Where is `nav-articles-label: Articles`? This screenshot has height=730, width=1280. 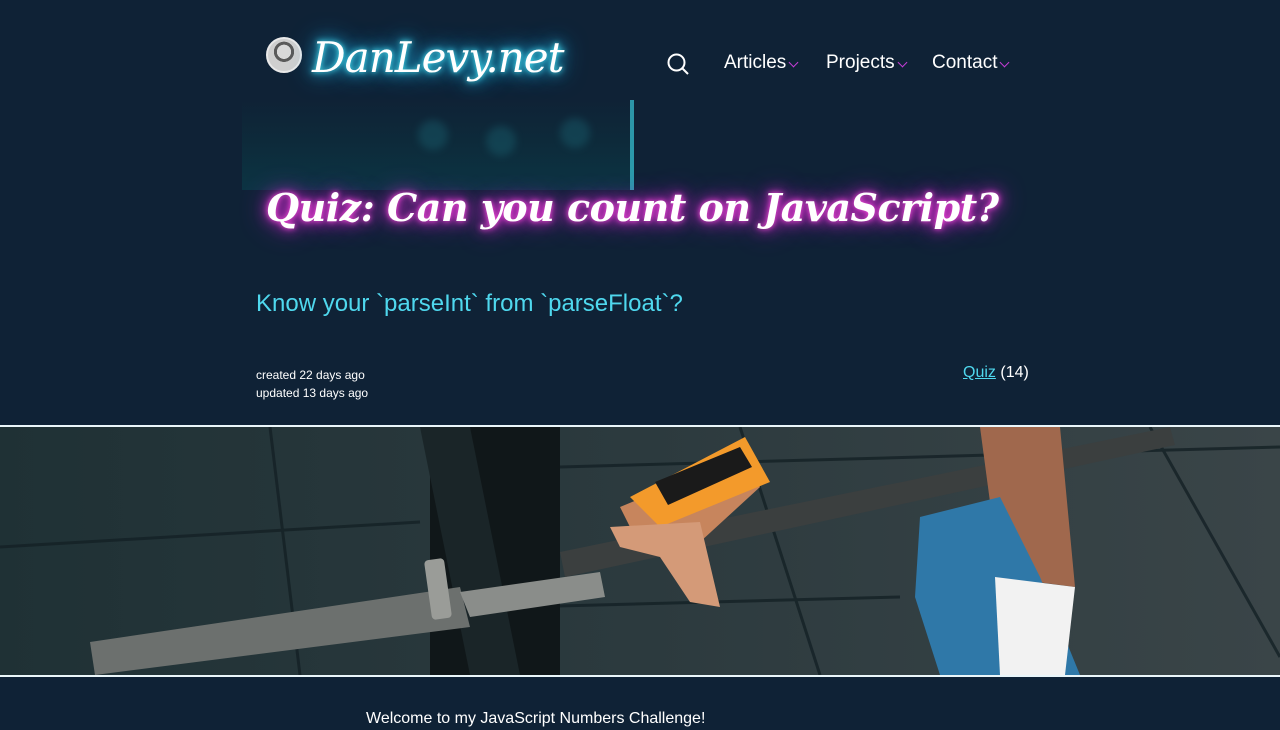
nav-articles-label: Articles is located at coordinates (755, 62).